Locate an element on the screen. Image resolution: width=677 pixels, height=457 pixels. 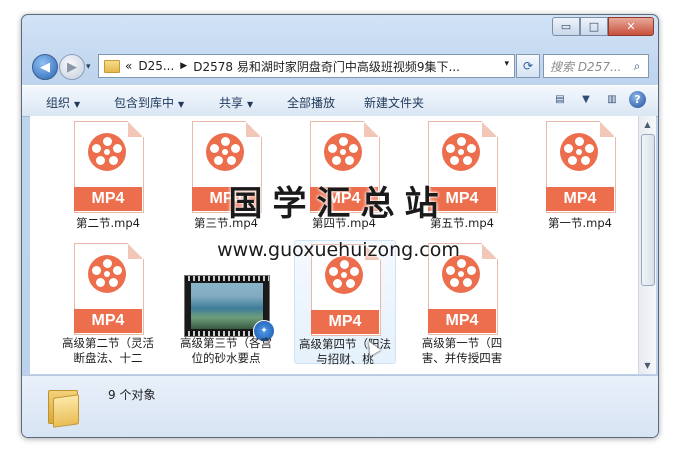
vertical-scrollbar: ▲ ▼ is located at coordinates (647, 245).